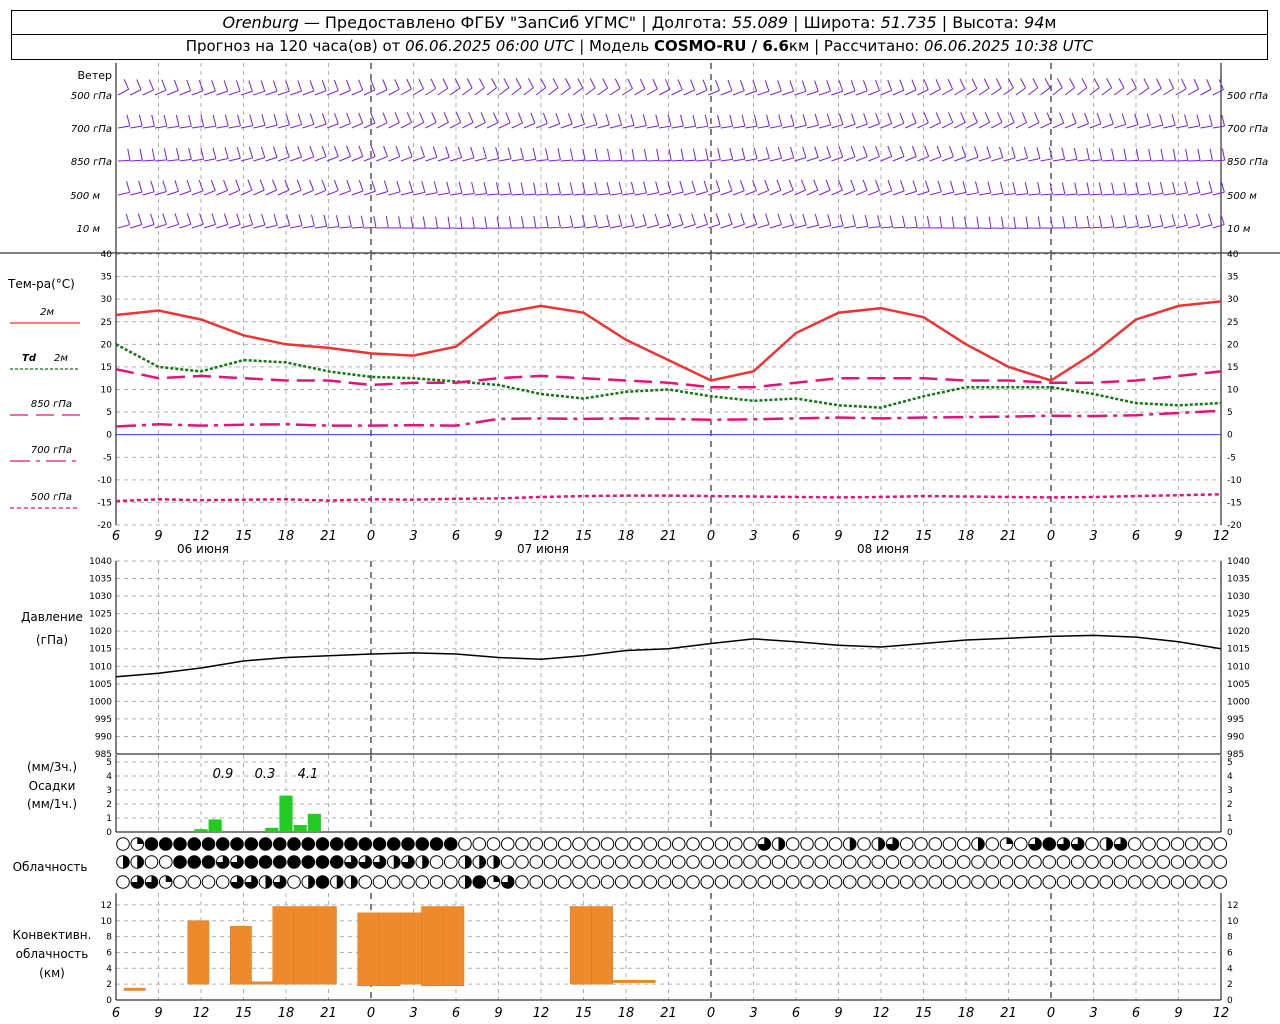  Describe the element at coordinates (109, 819) in the screenshot. I see `precip-ytick-left: 1` at that location.